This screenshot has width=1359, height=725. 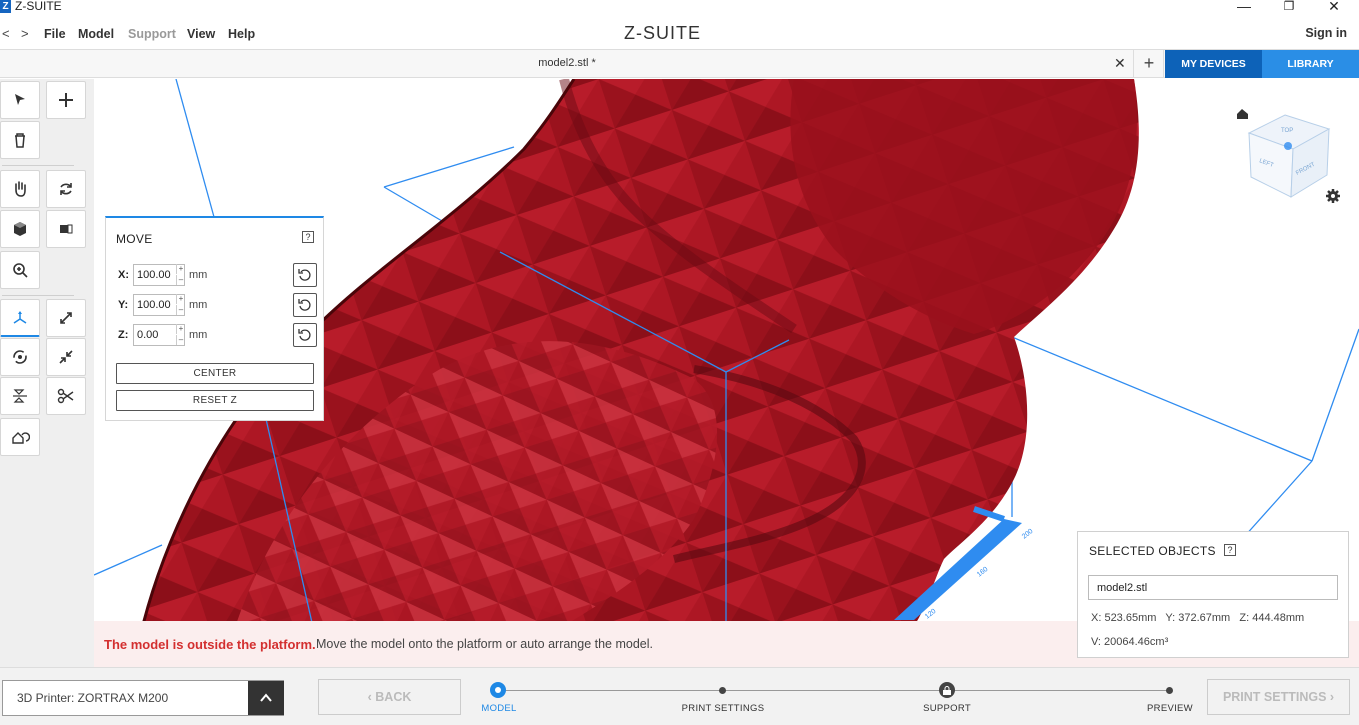 I want to click on move-tool, so click(x=20, y=318).